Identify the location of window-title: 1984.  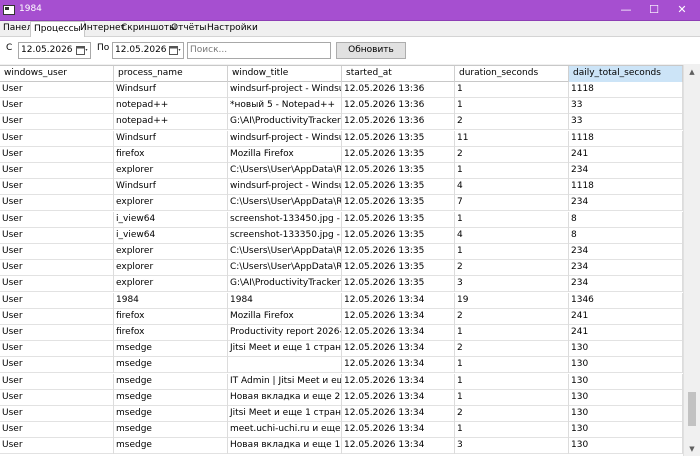
(30, 9).